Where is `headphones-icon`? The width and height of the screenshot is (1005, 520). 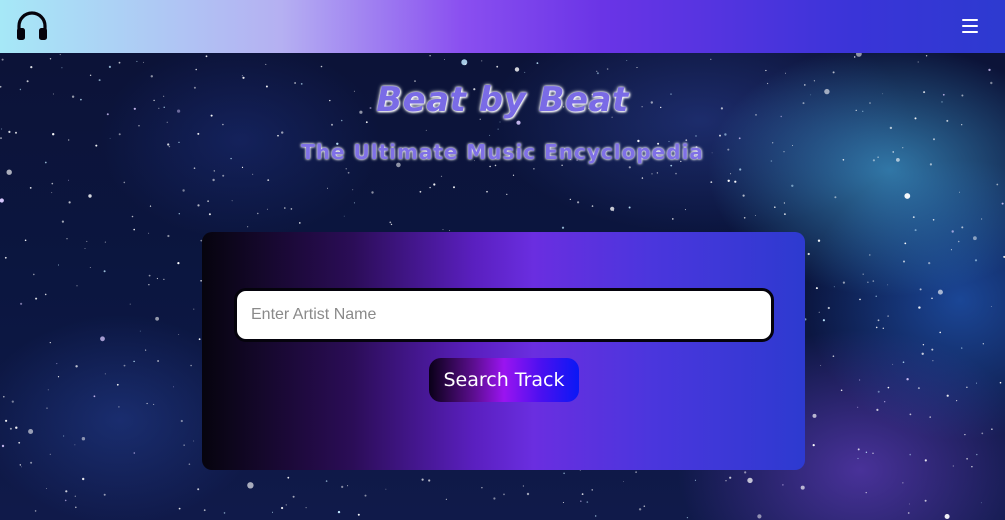
headphones-icon is located at coordinates (32, 26).